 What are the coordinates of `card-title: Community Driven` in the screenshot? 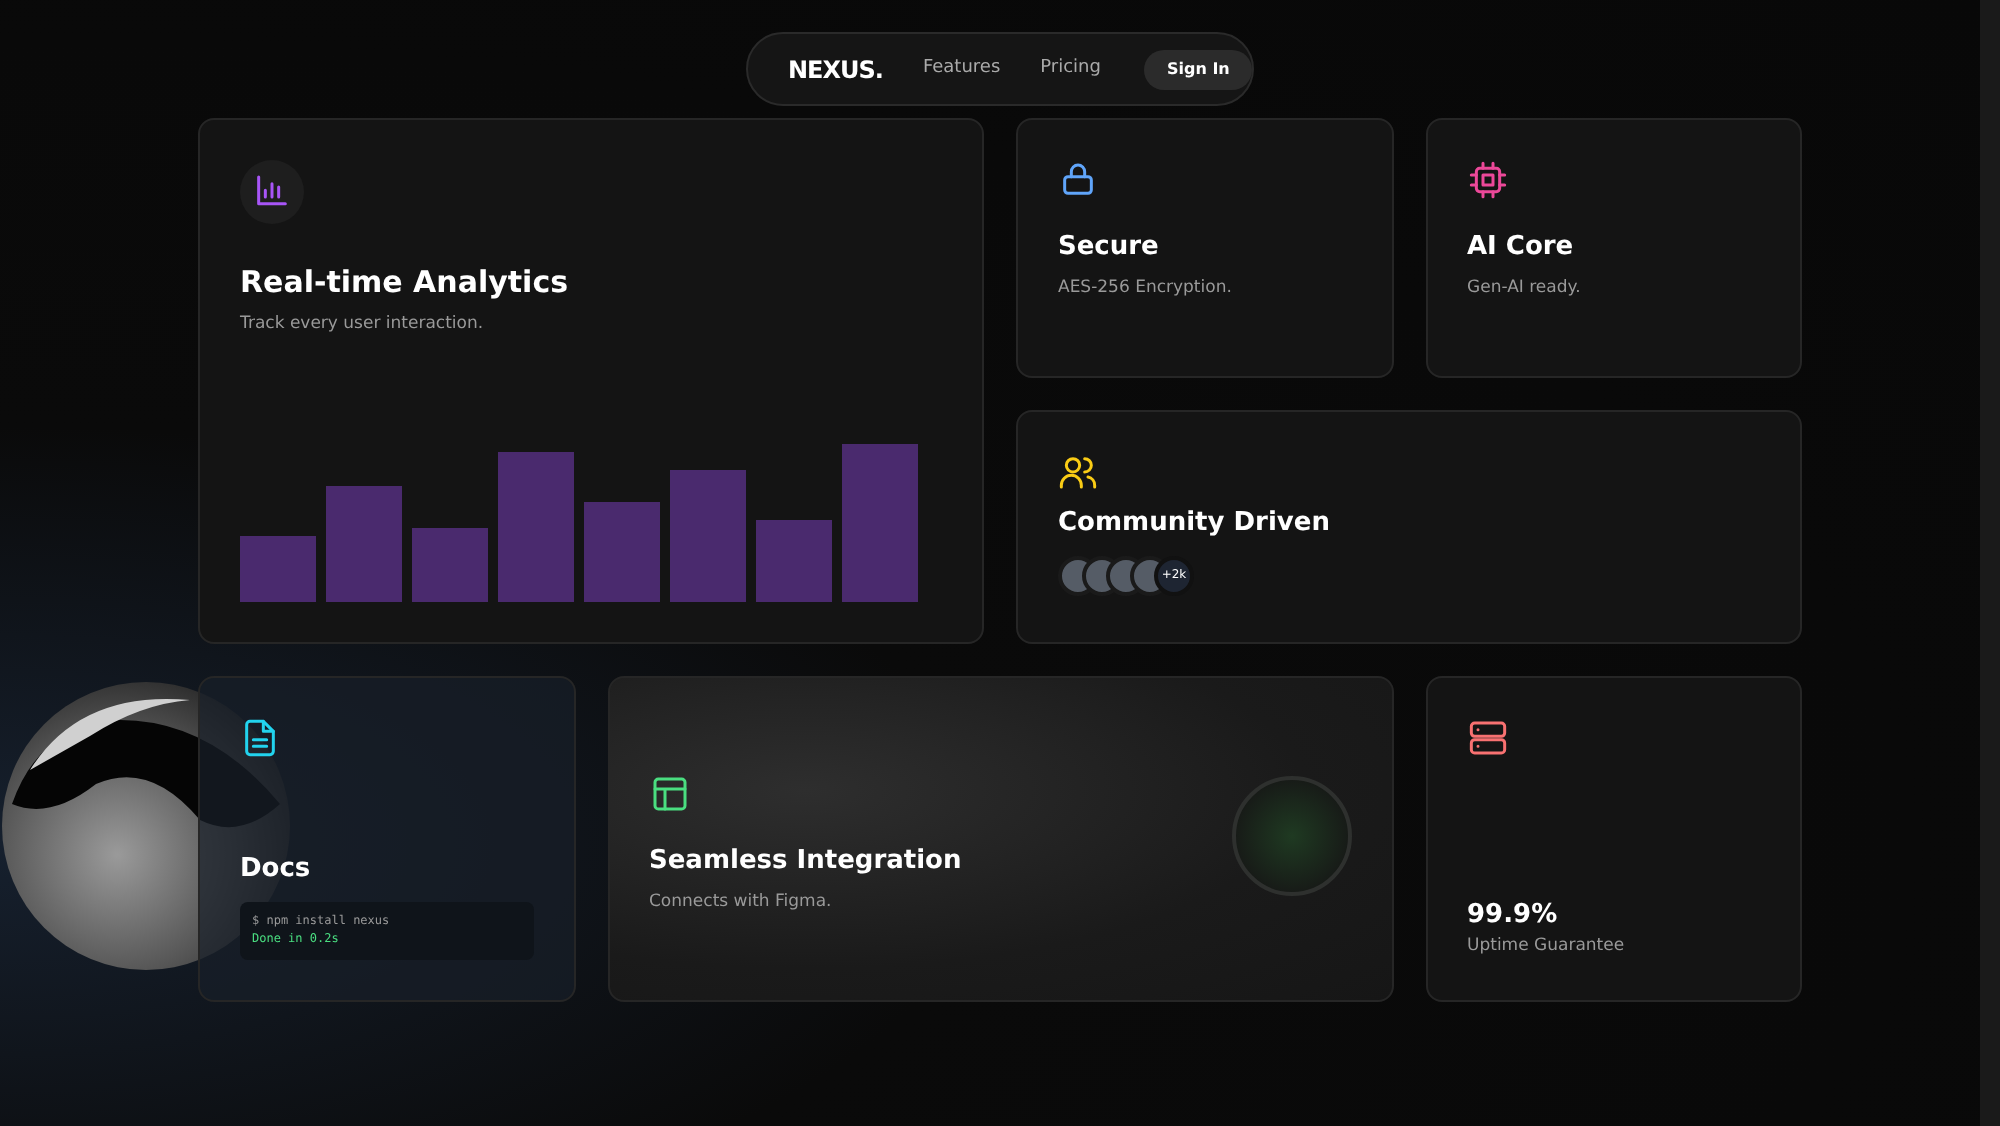 It's located at (1195, 524).